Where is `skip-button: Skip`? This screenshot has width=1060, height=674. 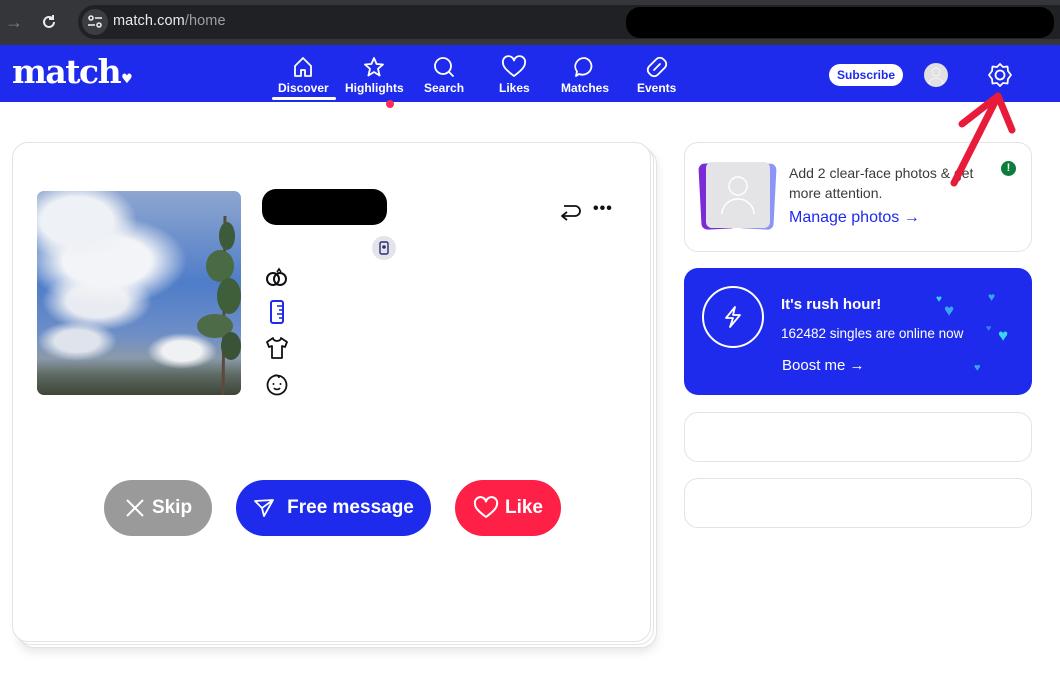
skip-button: Skip is located at coordinates (158, 508).